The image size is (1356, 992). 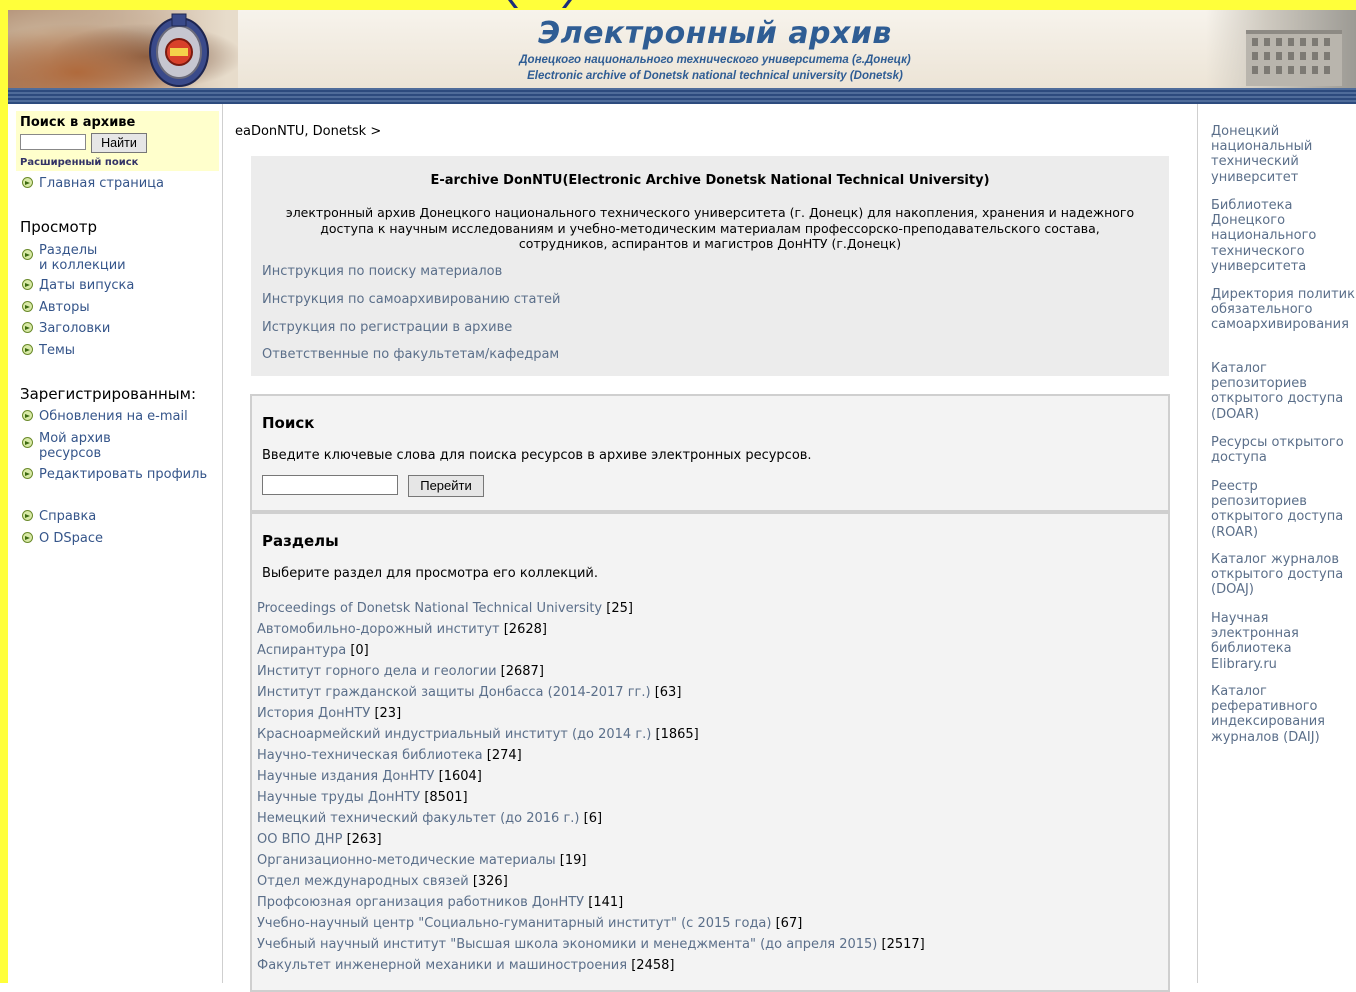 What do you see at coordinates (591, 797) in the screenshot?
I see `community-item: Научные труды ДонНТУ [8501]` at bounding box center [591, 797].